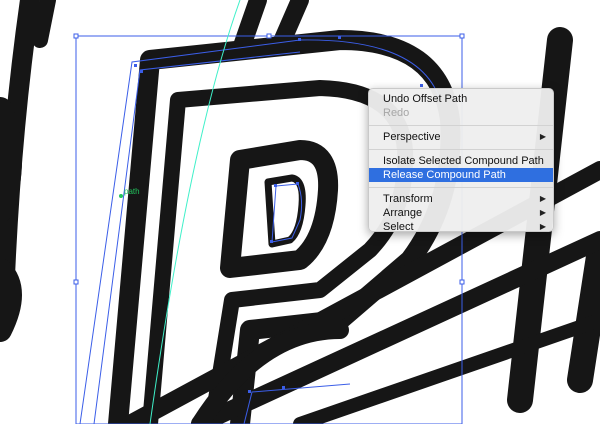  Describe the element at coordinates (396, 113) in the screenshot. I see `menu-item-label: Redo` at that location.